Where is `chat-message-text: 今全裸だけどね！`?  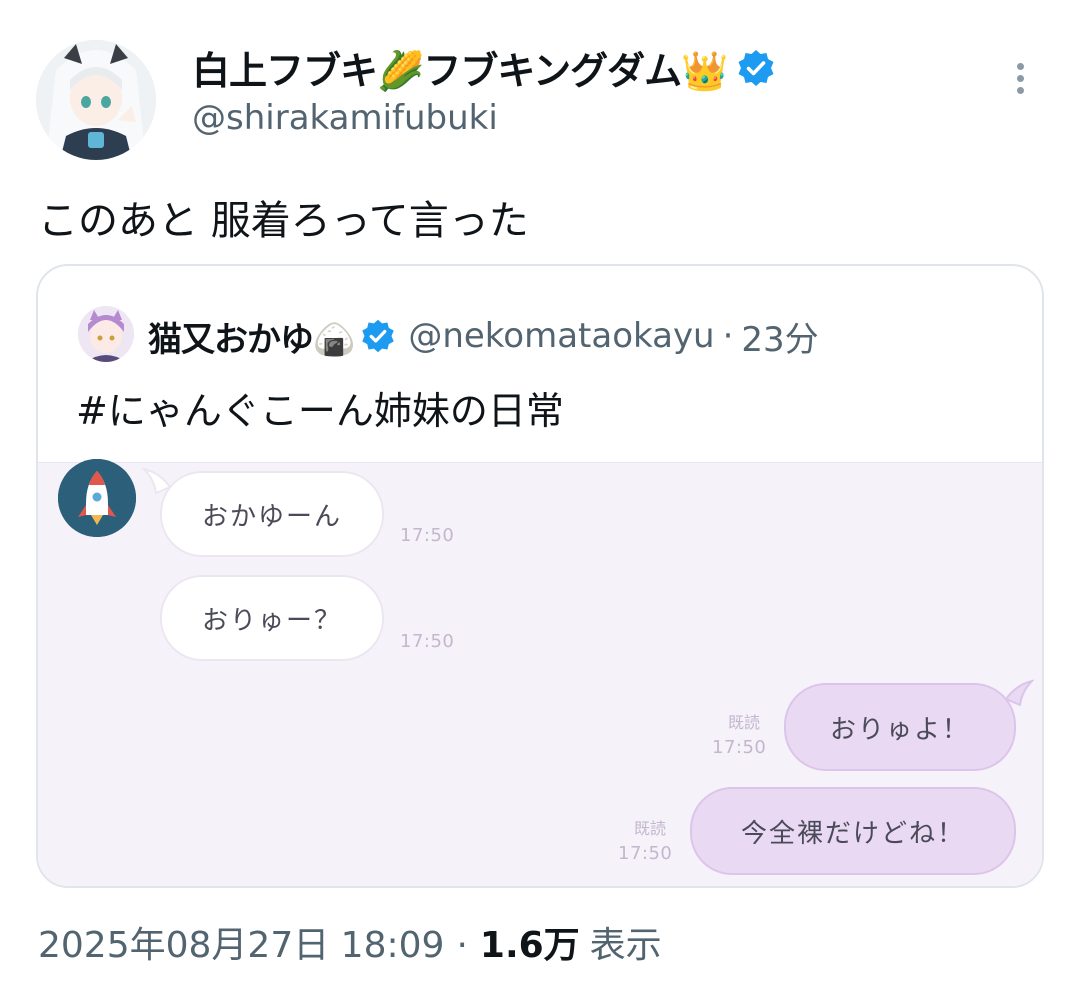
chat-message-text: 今全裸だけどね！ is located at coordinates (852, 833).